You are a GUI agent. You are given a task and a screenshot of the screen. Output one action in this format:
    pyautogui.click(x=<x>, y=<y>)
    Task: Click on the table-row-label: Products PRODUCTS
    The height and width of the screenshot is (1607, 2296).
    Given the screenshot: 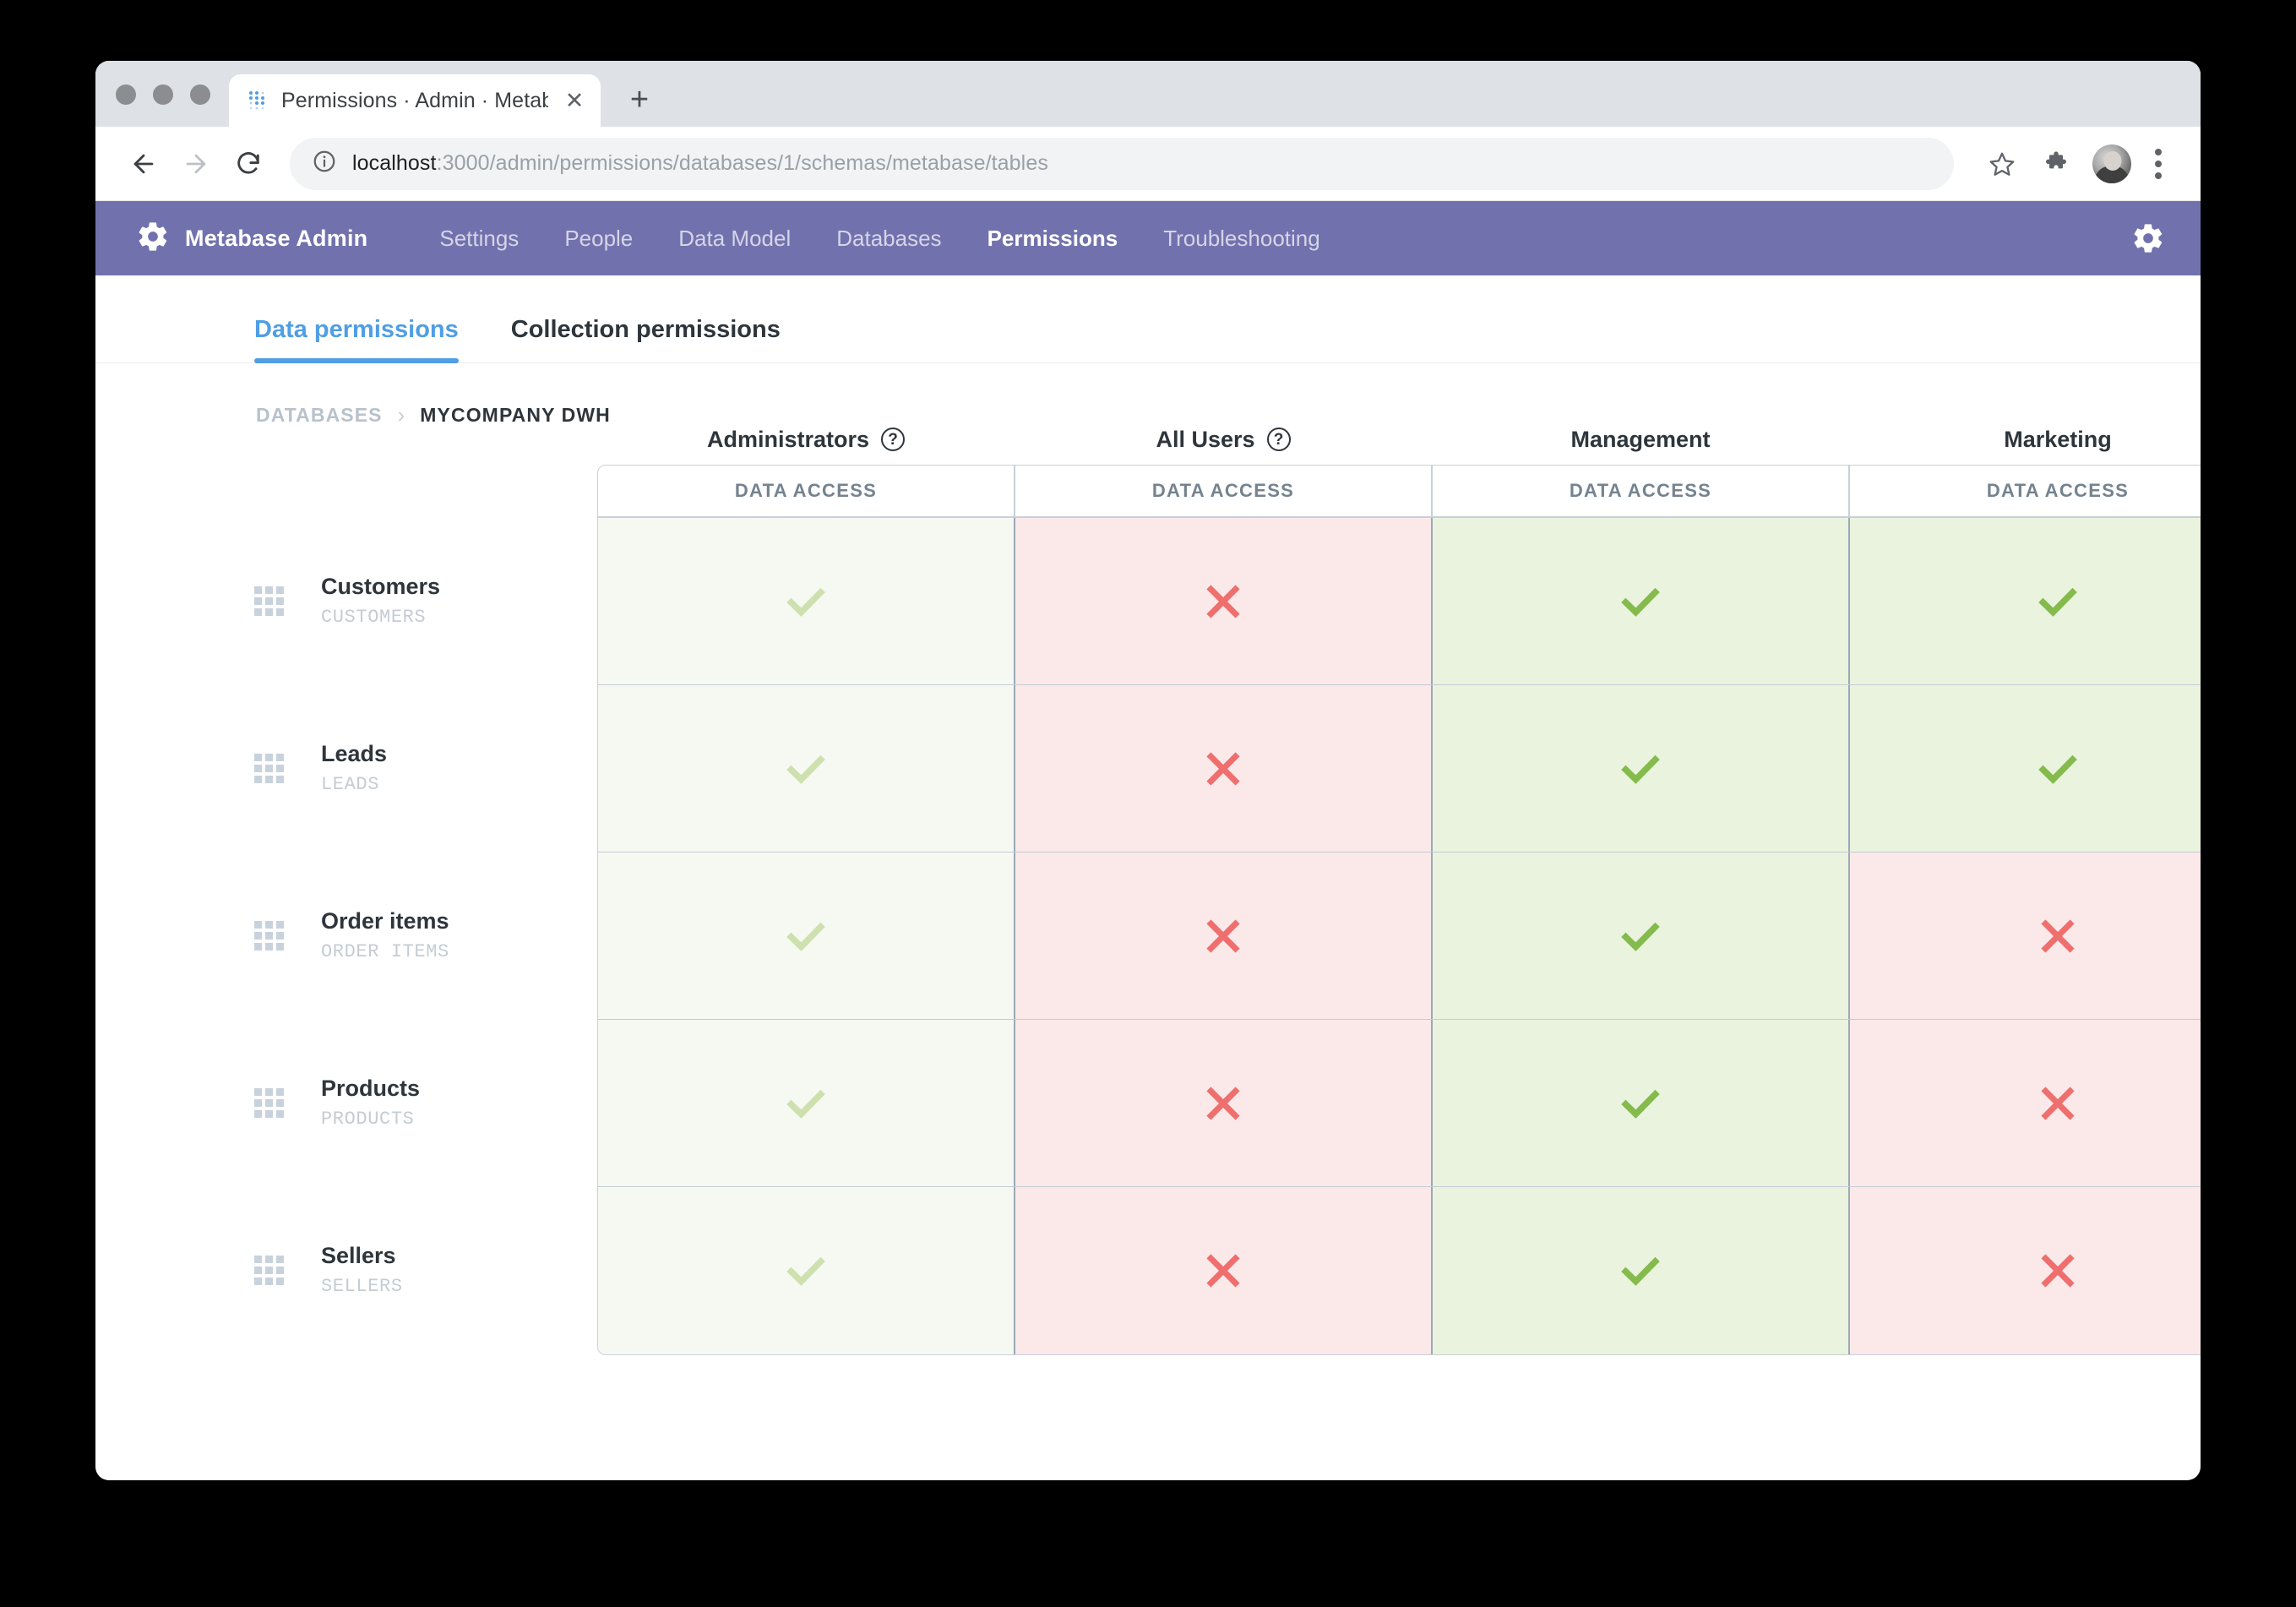 What is the action you would take?
    pyautogui.click(x=346, y=1102)
    